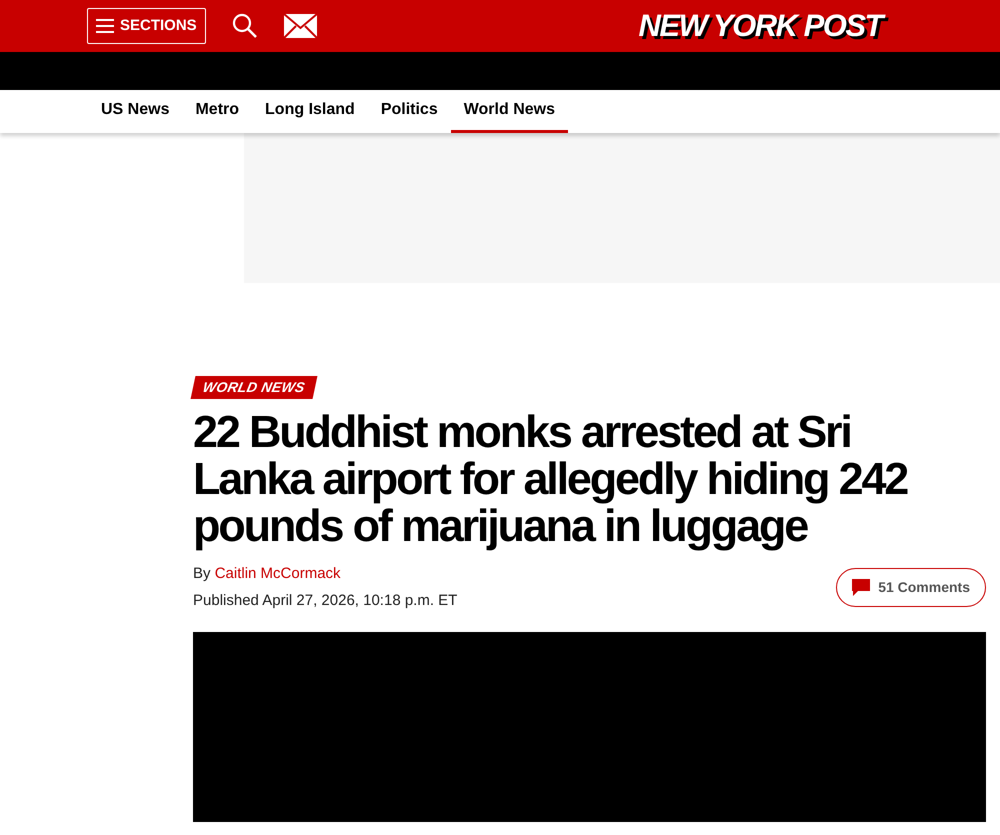 The image size is (1000, 835). What do you see at coordinates (310, 111) in the screenshot?
I see `nav-tab: Long Island` at bounding box center [310, 111].